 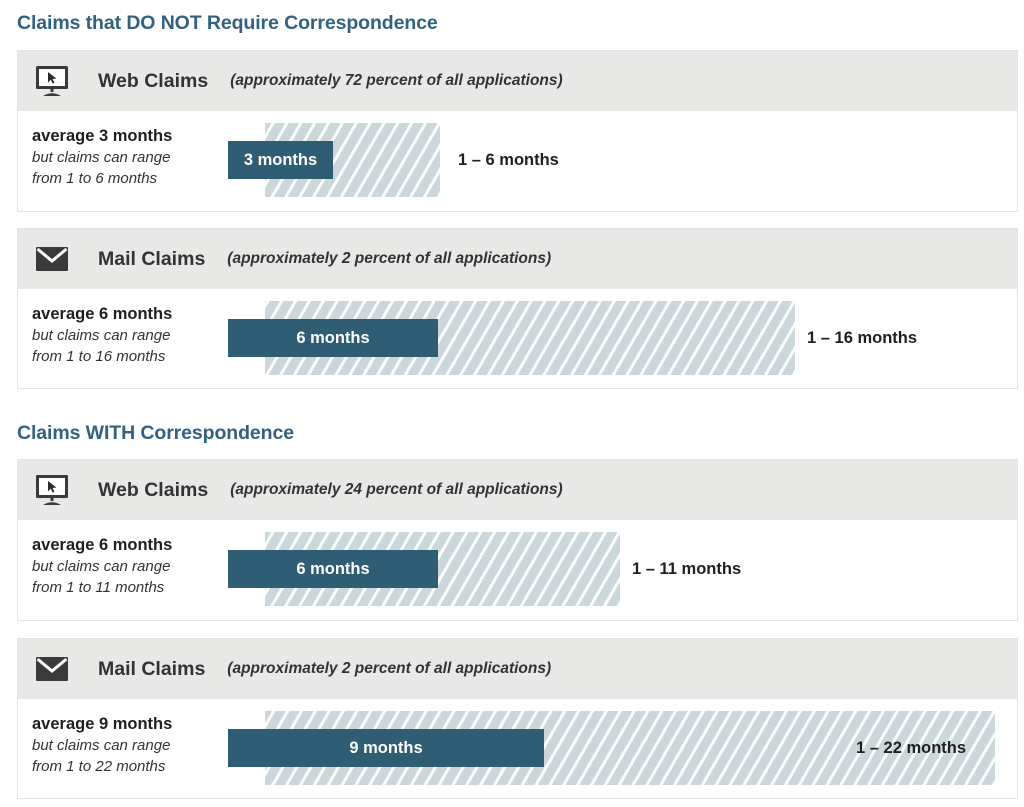 I want to click on bar-chart-row: 6 months 1 – 11 months, so click(x=517, y=570).